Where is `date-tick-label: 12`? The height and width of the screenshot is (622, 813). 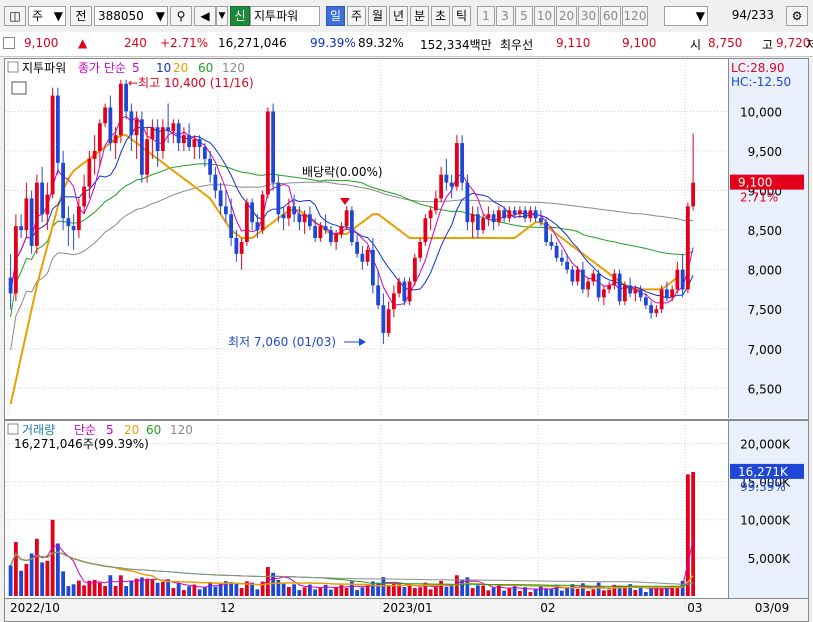 date-tick-label: 12 is located at coordinates (227, 608).